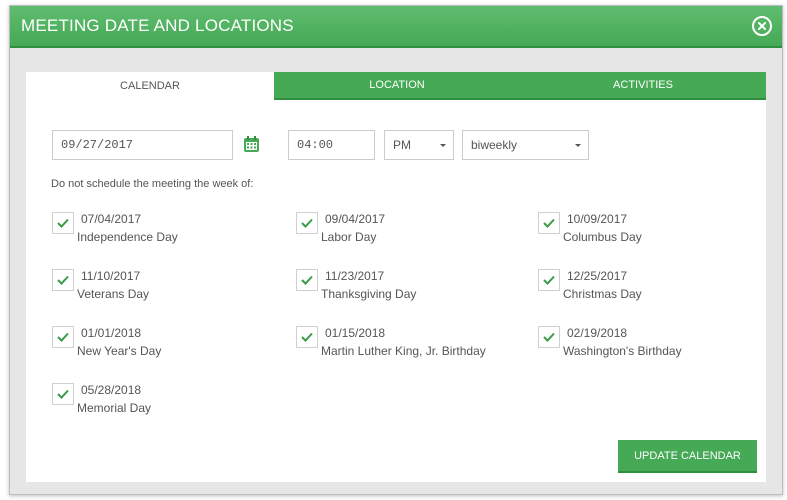 The image size is (787, 500). Describe the element at coordinates (114, 408) in the screenshot. I see `holiday-name: Memorial Day` at that location.